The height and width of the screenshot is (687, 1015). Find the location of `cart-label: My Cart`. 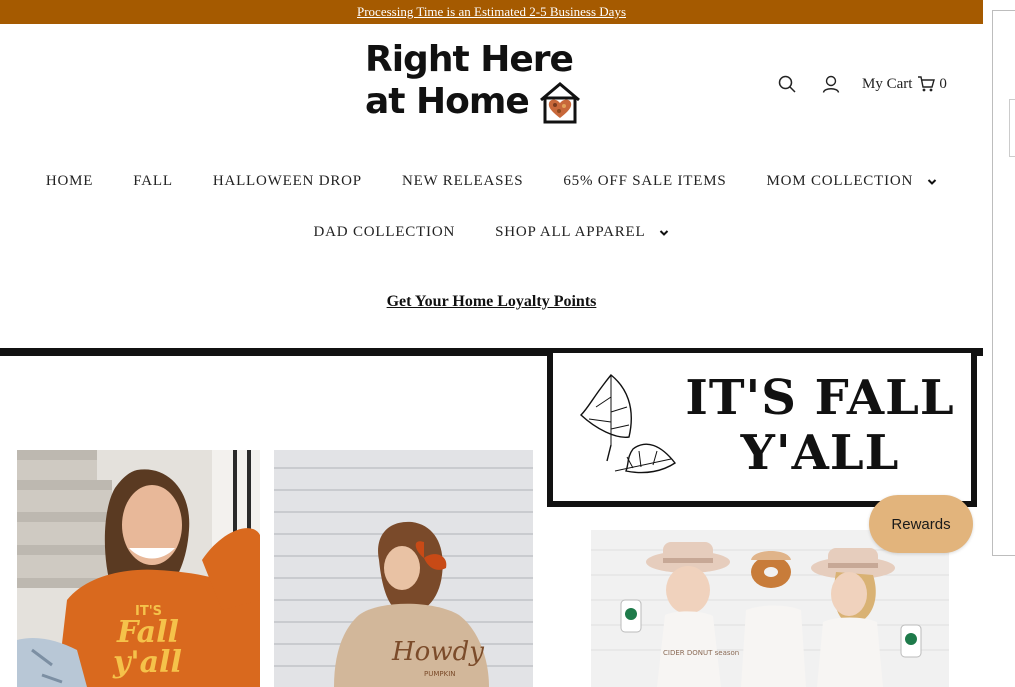

cart-label: My Cart is located at coordinates (887, 83).